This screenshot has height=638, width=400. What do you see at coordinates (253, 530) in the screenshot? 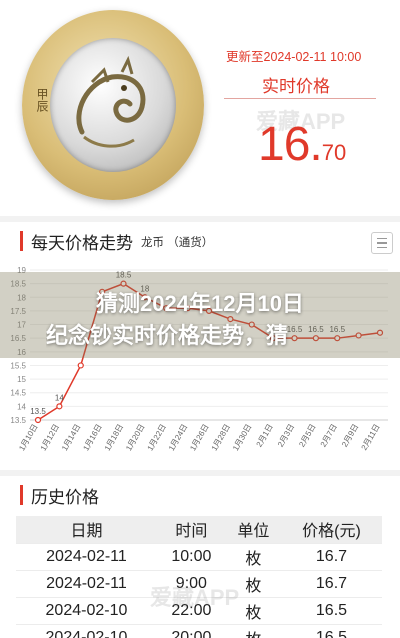
I see `col-unit: 单位` at bounding box center [253, 530].